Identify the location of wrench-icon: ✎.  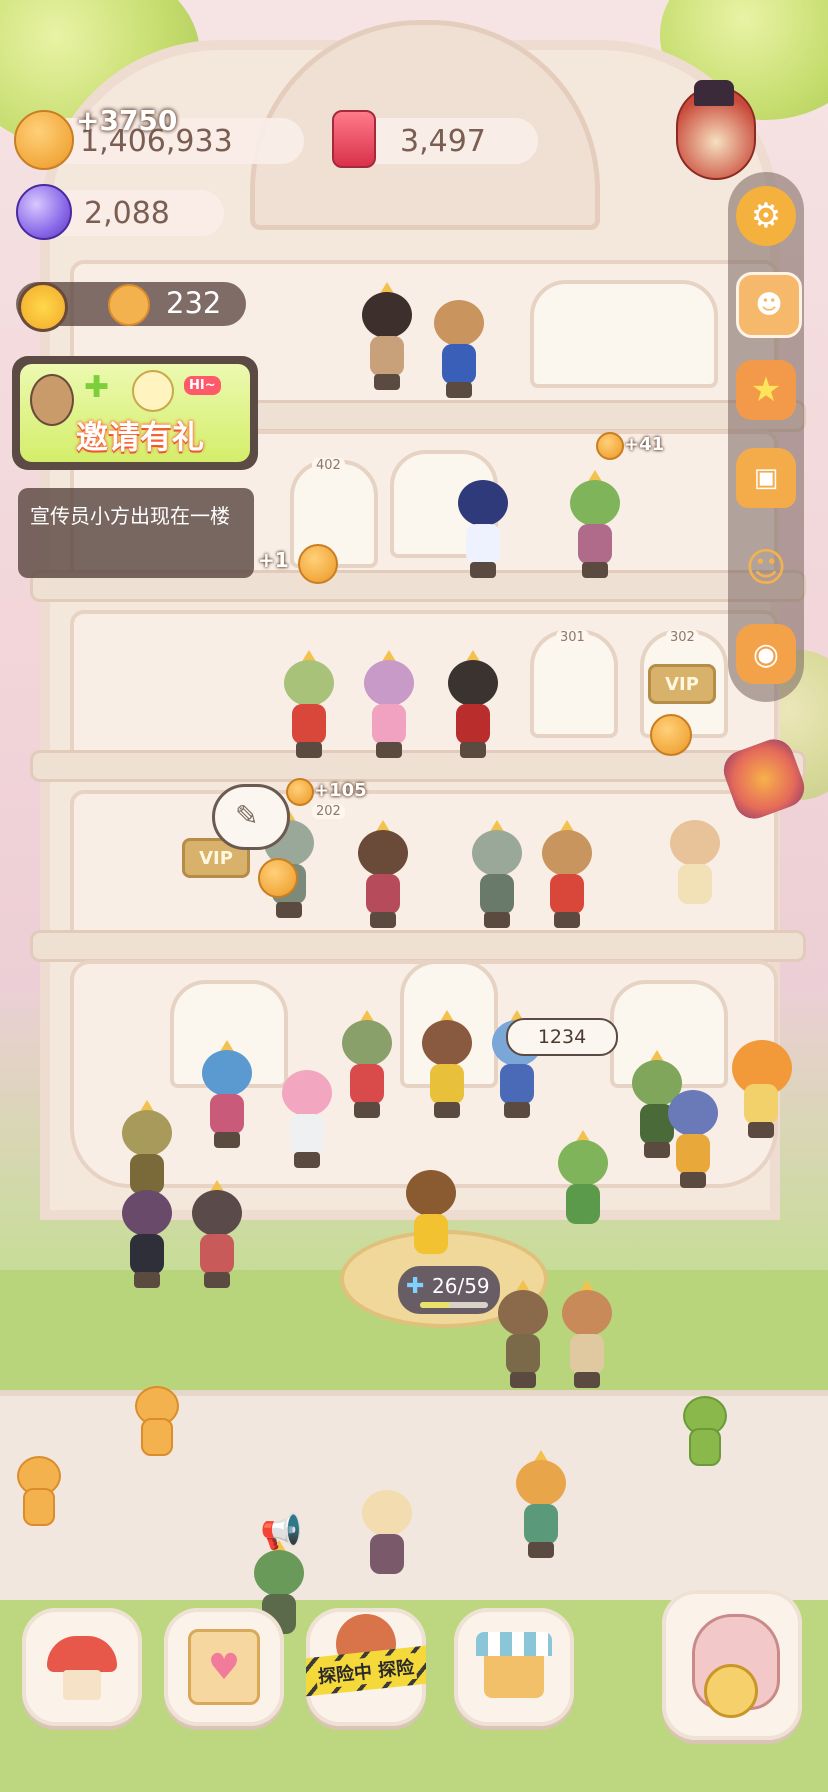
(247, 815).